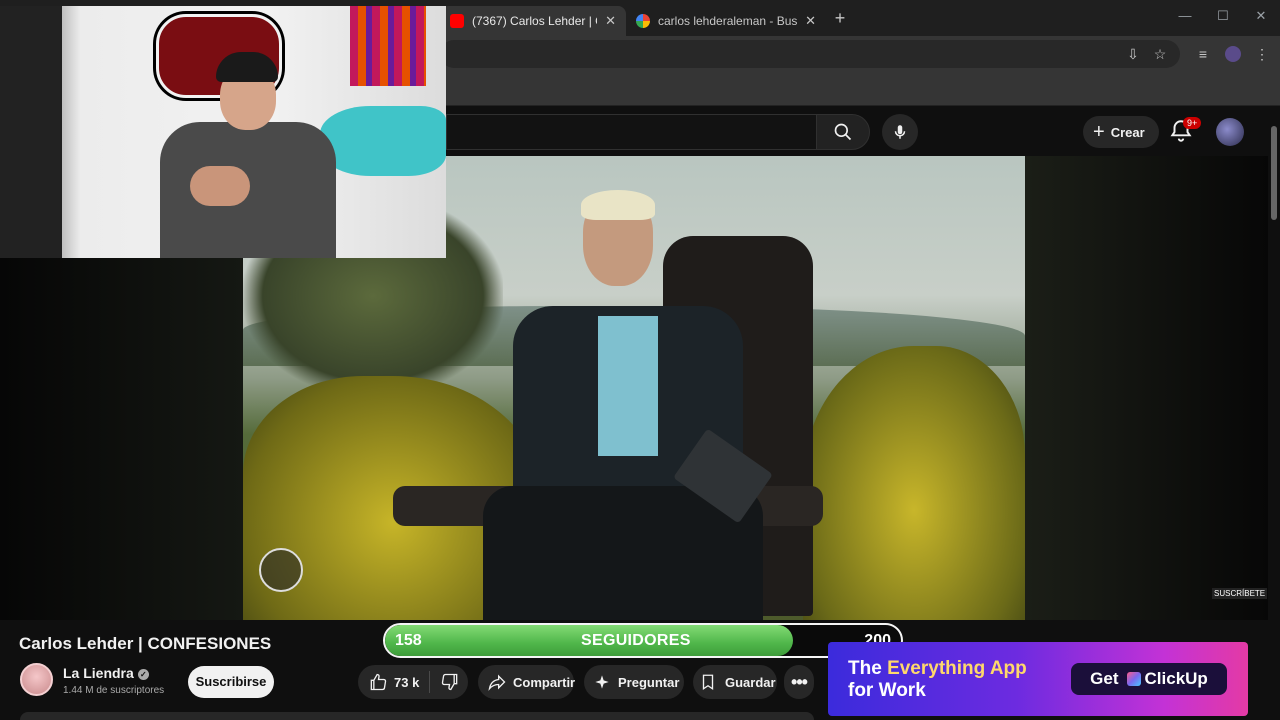 The height and width of the screenshot is (720, 1280). Describe the element at coordinates (544, 682) in the screenshot. I see `share-label: Compartir` at that location.